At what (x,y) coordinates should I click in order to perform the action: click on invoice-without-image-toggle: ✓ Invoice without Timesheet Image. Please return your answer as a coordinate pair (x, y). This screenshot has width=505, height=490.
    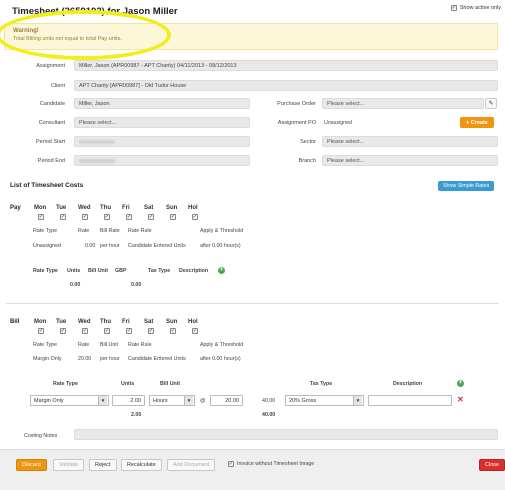
    Looking at the image, I should click on (271, 464).